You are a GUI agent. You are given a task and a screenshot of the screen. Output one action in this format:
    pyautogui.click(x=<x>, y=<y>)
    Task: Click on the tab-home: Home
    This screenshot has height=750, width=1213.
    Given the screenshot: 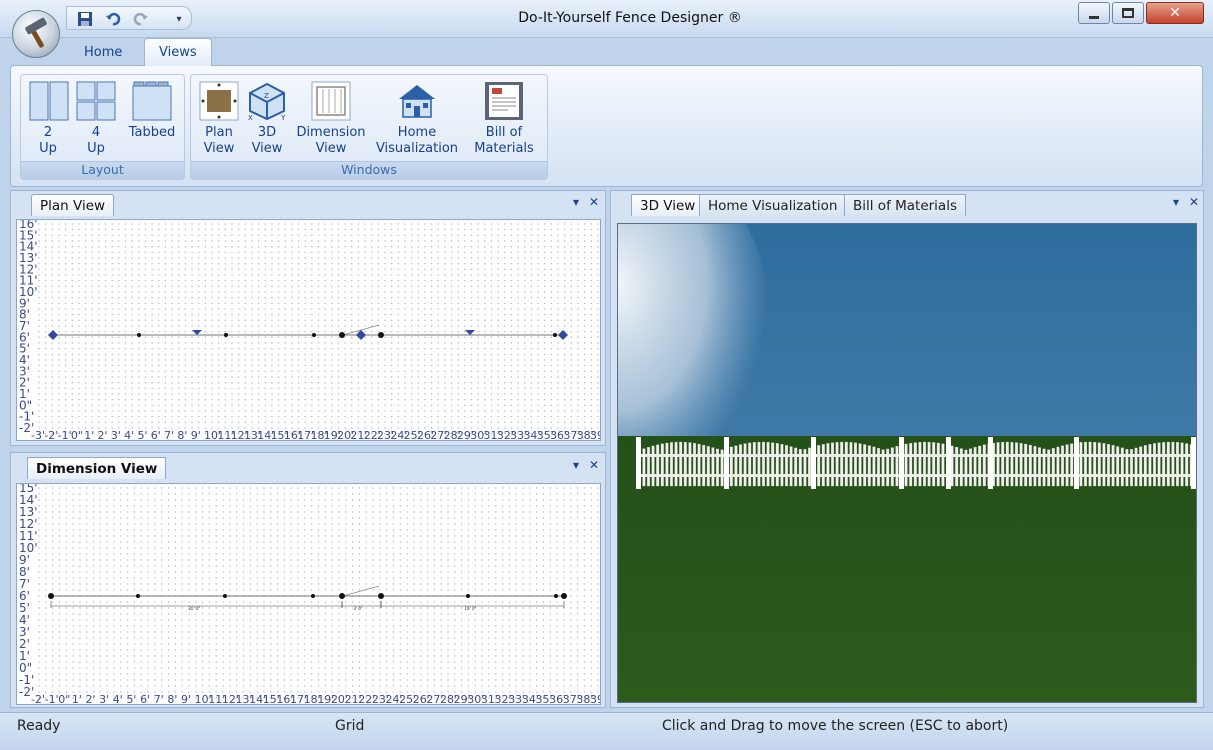 What is the action you would take?
    pyautogui.click(x=103, y=52)
    